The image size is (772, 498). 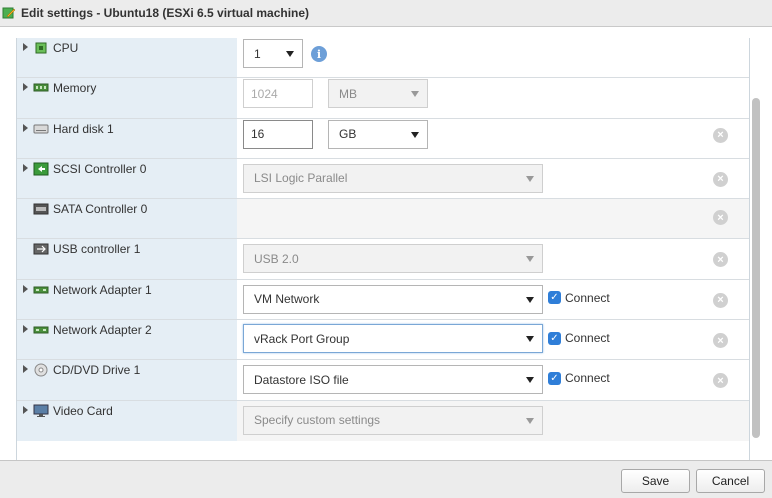 I want to click on device-label-cell: Network Adapter 1, so click(x=127, y=299).